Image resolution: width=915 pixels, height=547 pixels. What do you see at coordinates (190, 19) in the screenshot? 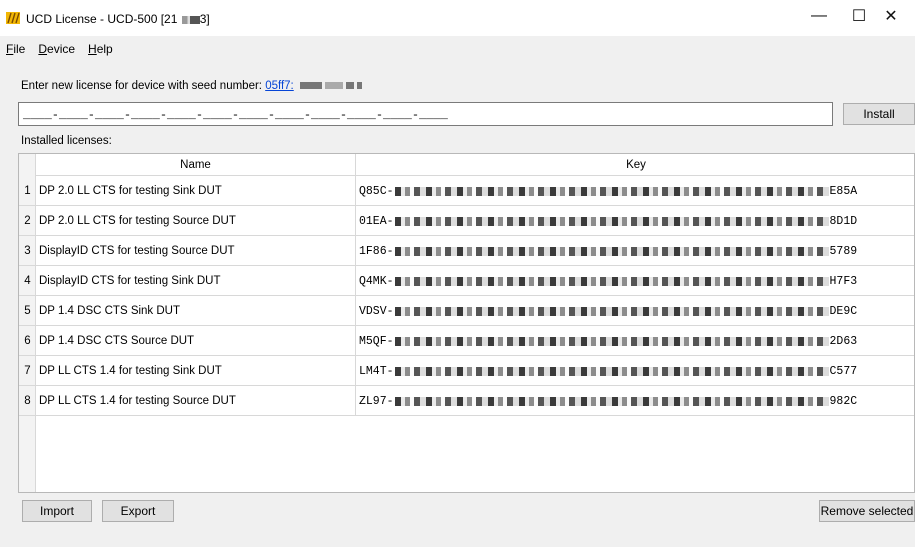
I see `redacted-serial` at bounding box center [190, 19].